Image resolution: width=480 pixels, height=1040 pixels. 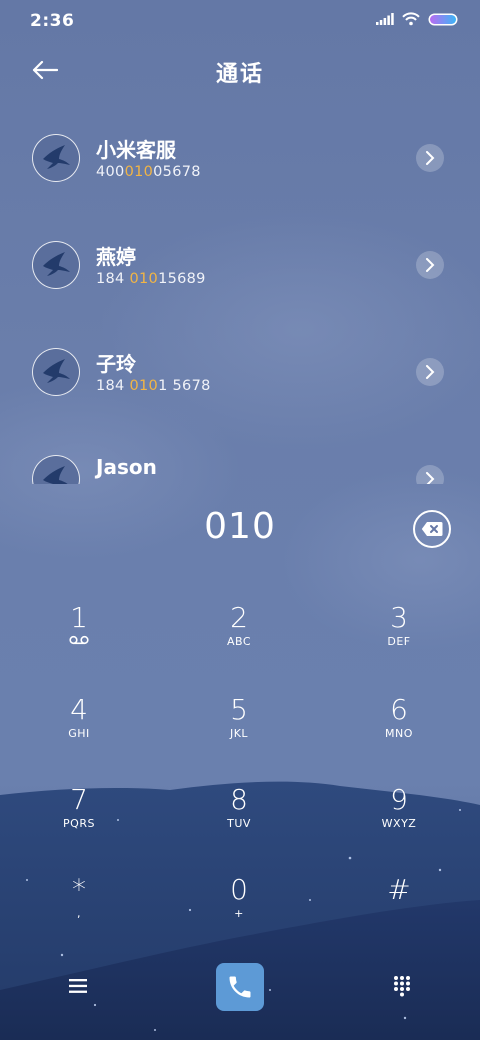 I want to click on key-letters: MNO, so click(x=399, y=733).